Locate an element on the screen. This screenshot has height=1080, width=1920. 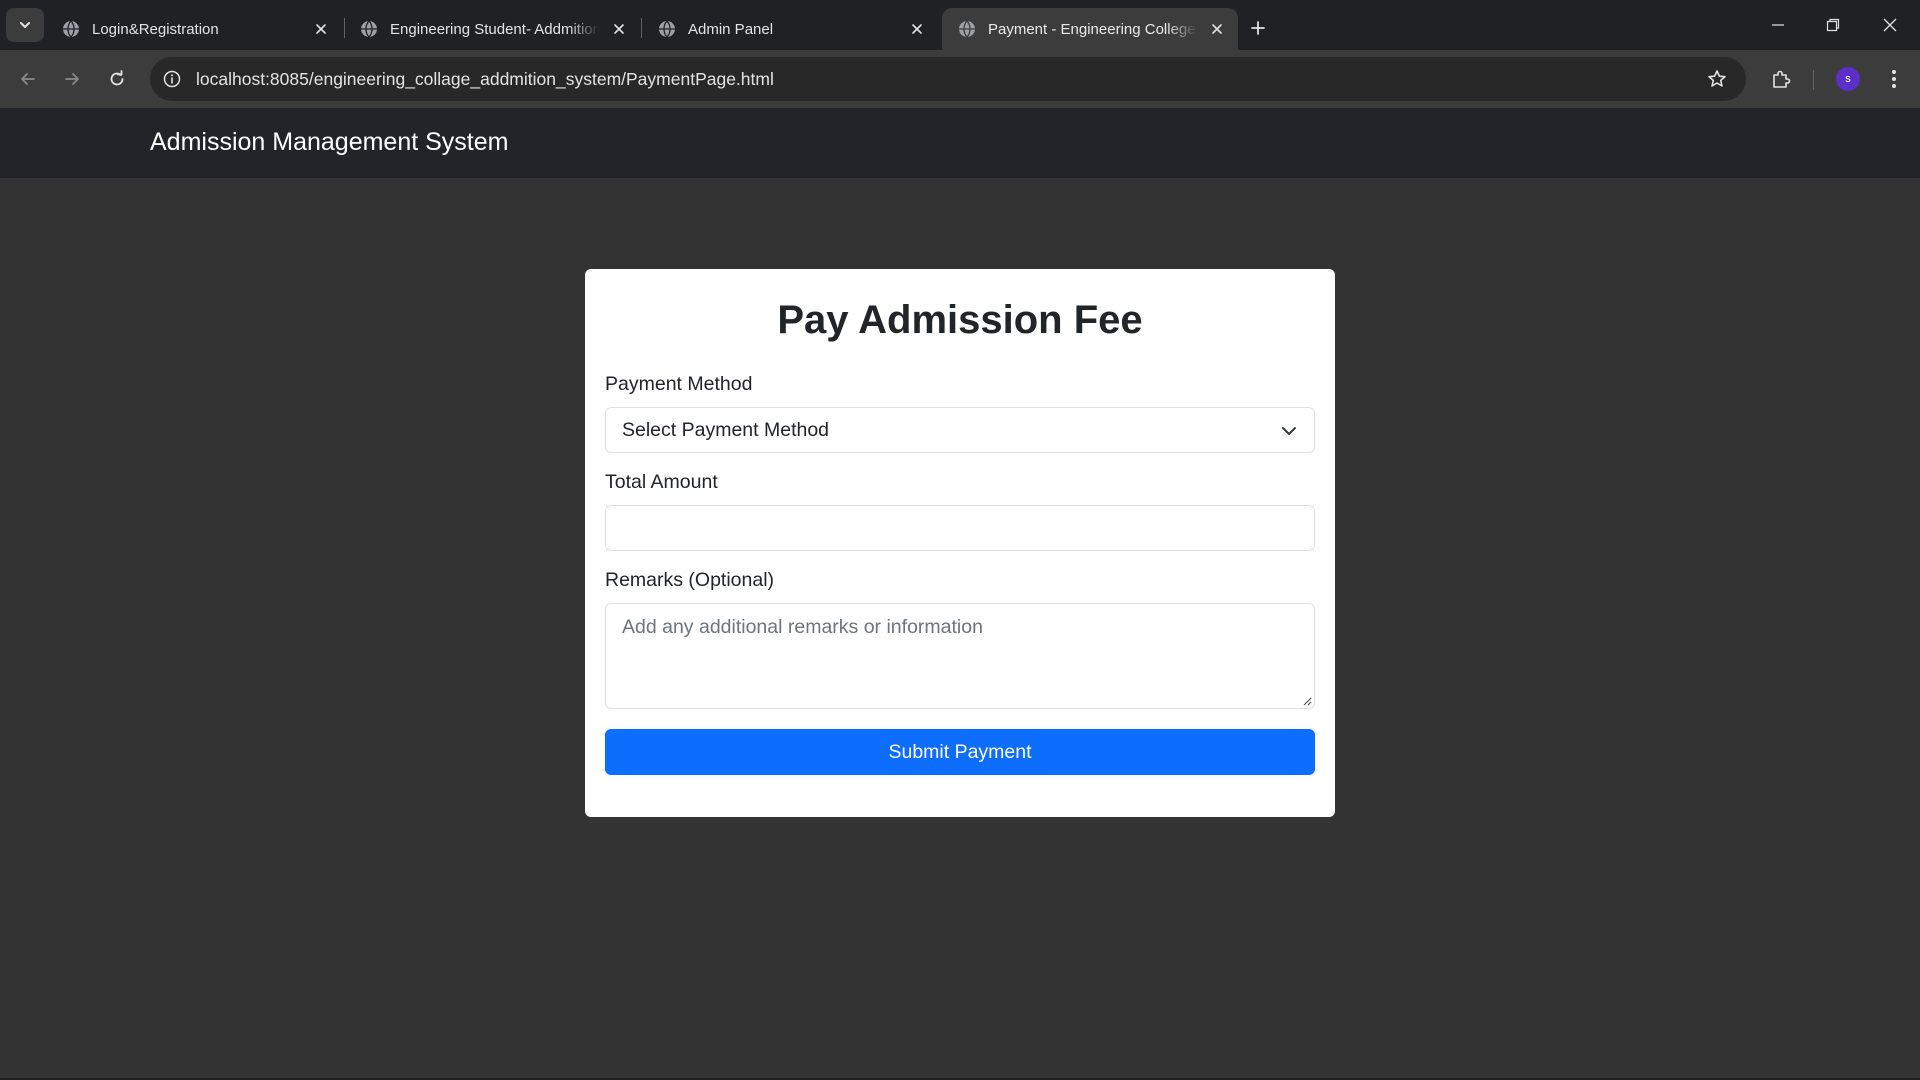
total-amount-label: Total Amount is located at coordinates (661, 482).